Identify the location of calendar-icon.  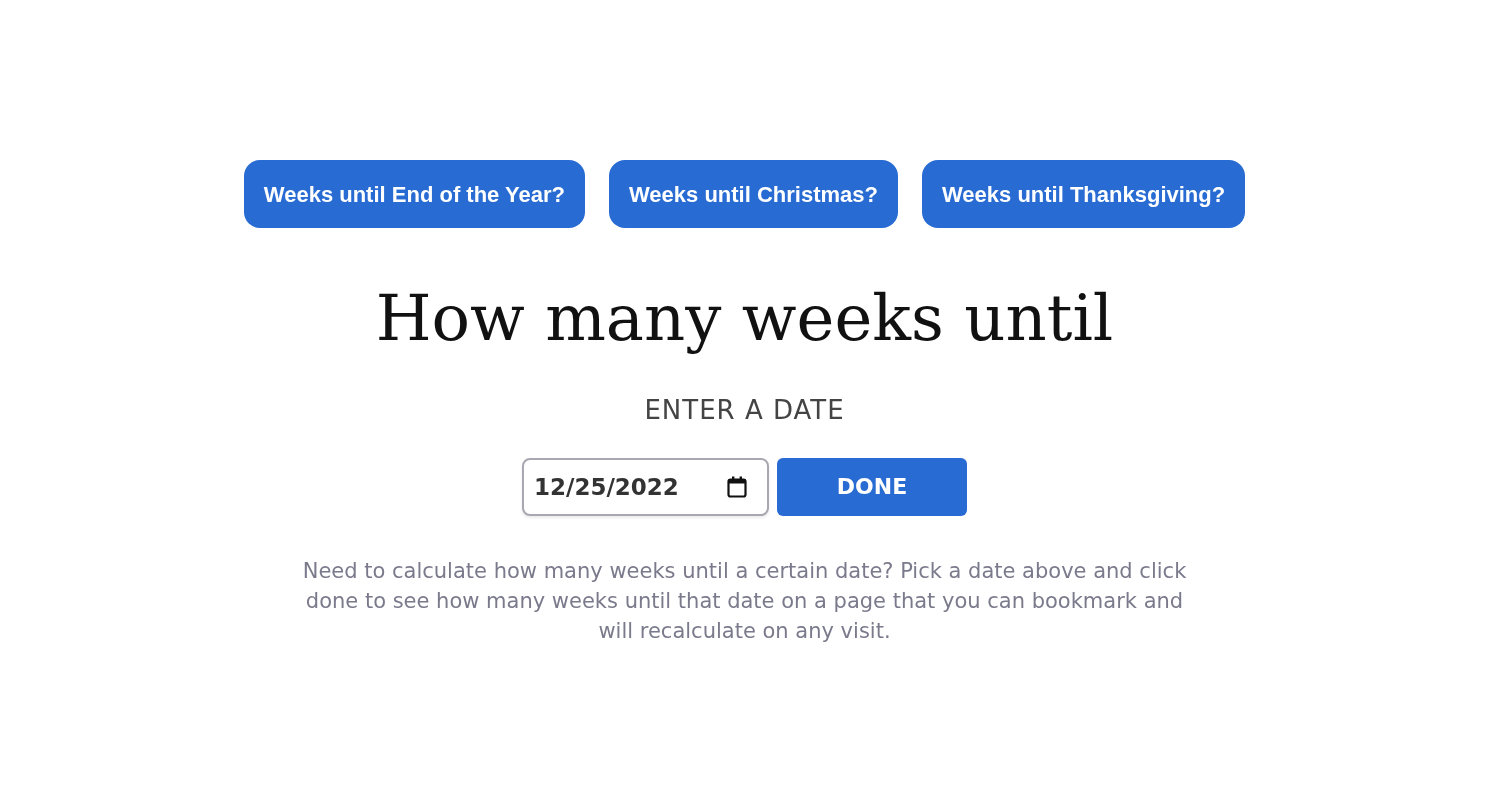
(737, 486).